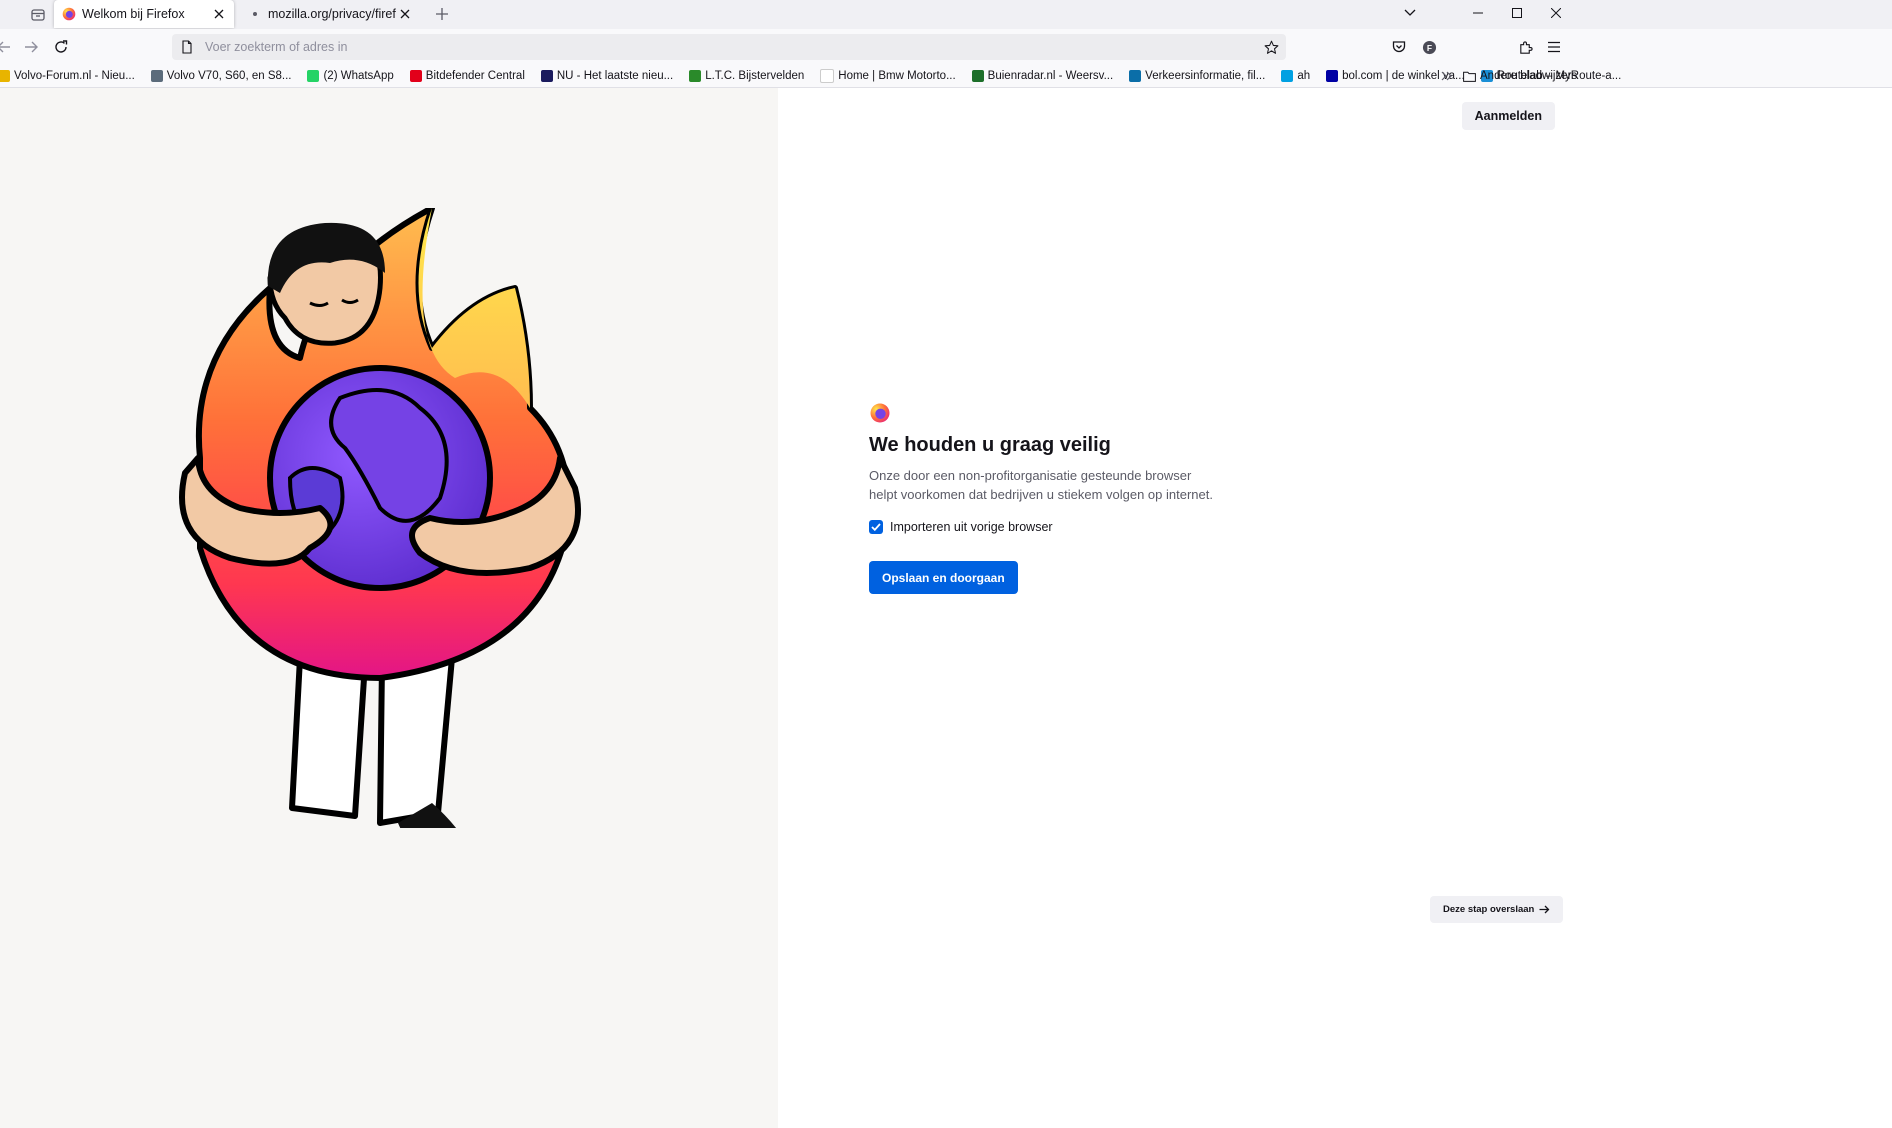 The image size is (1892, 1128). Describe the element at coordinates (1295, 76) in the screenshot. I see `bookmark-item: ah` at that location.